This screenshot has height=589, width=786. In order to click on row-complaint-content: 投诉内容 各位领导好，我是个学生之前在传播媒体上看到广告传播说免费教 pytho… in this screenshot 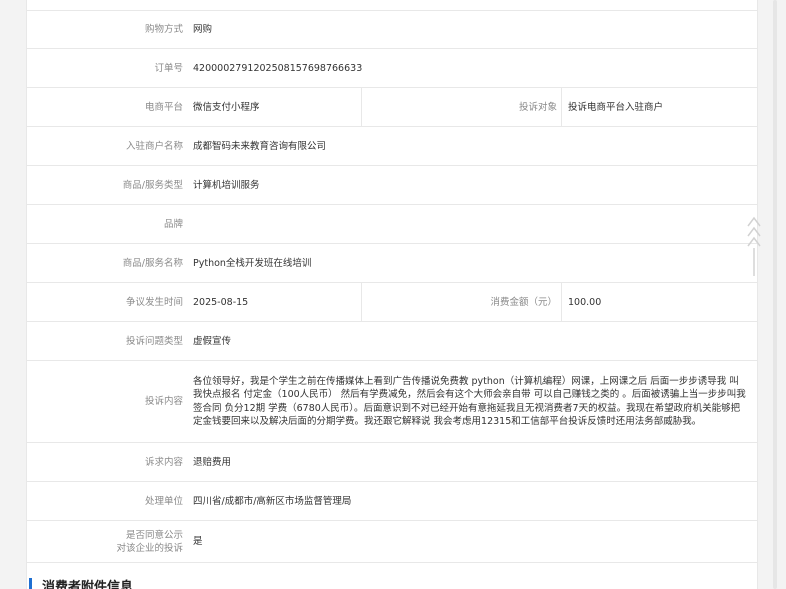, I will do `click(392, 402)`.